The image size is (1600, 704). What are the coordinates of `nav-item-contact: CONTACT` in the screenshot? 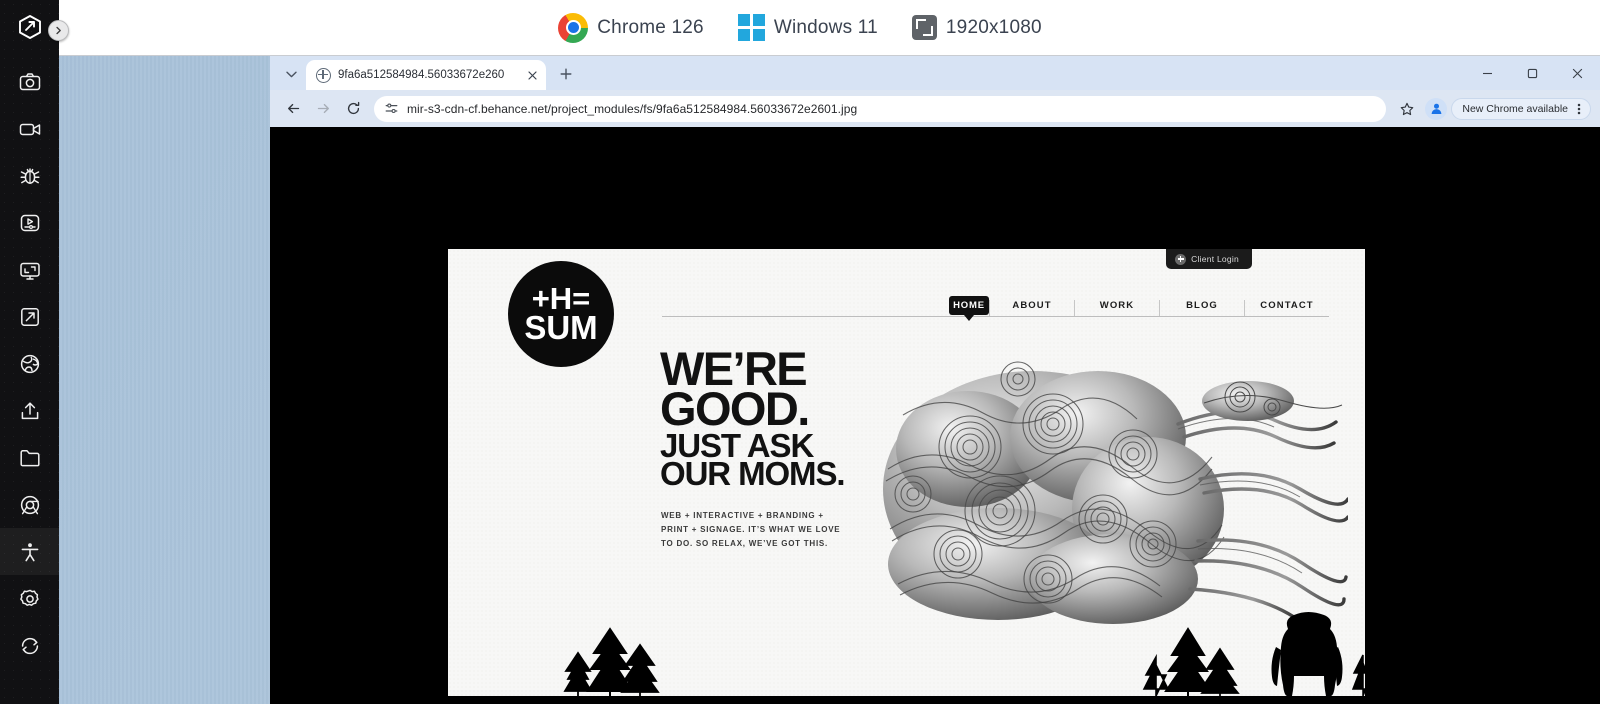 It's located at (1286, 308).